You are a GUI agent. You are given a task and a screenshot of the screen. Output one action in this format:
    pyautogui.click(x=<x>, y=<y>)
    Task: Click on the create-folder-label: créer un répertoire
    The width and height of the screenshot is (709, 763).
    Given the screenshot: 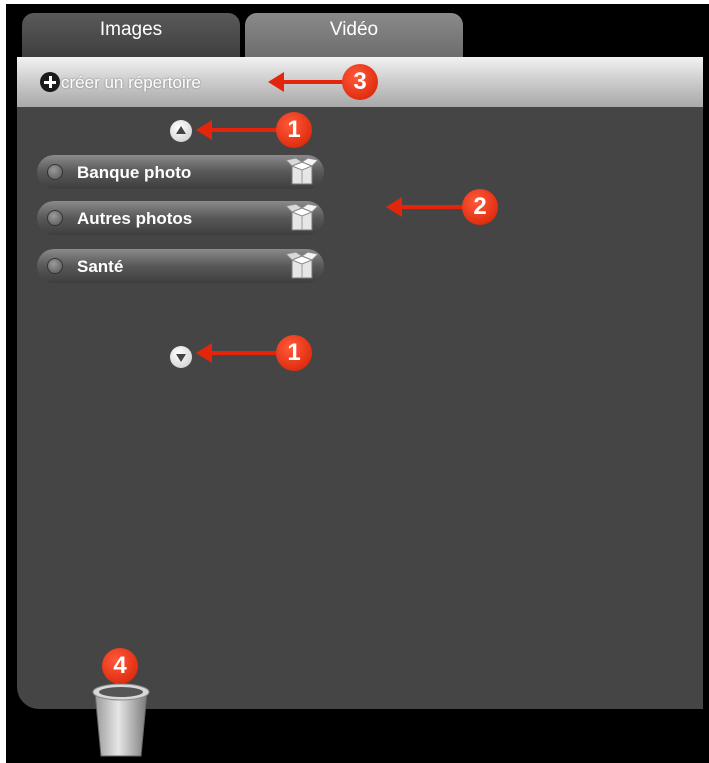 What is the action you would take?
    pyautogui.click(x=131, y=82)
    